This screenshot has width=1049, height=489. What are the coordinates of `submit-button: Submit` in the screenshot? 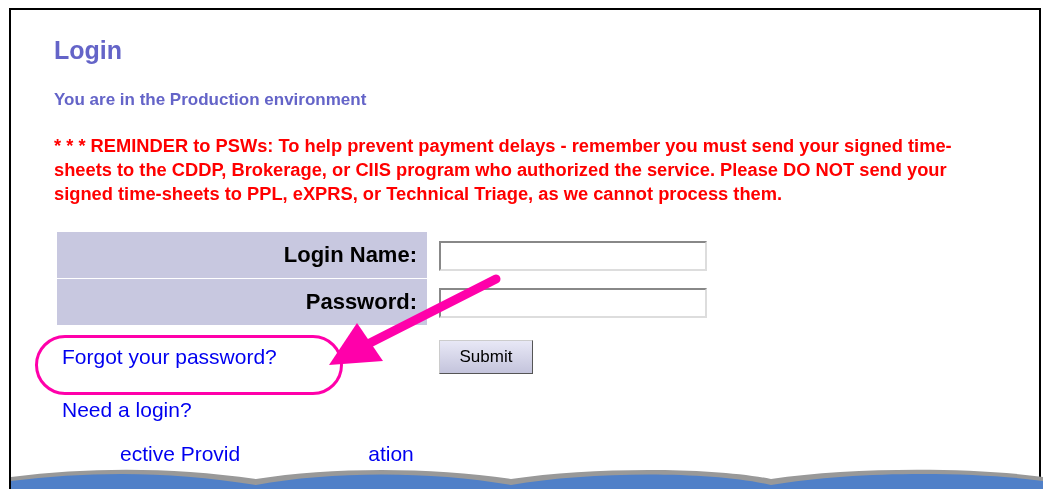 It's located at (486, 357).